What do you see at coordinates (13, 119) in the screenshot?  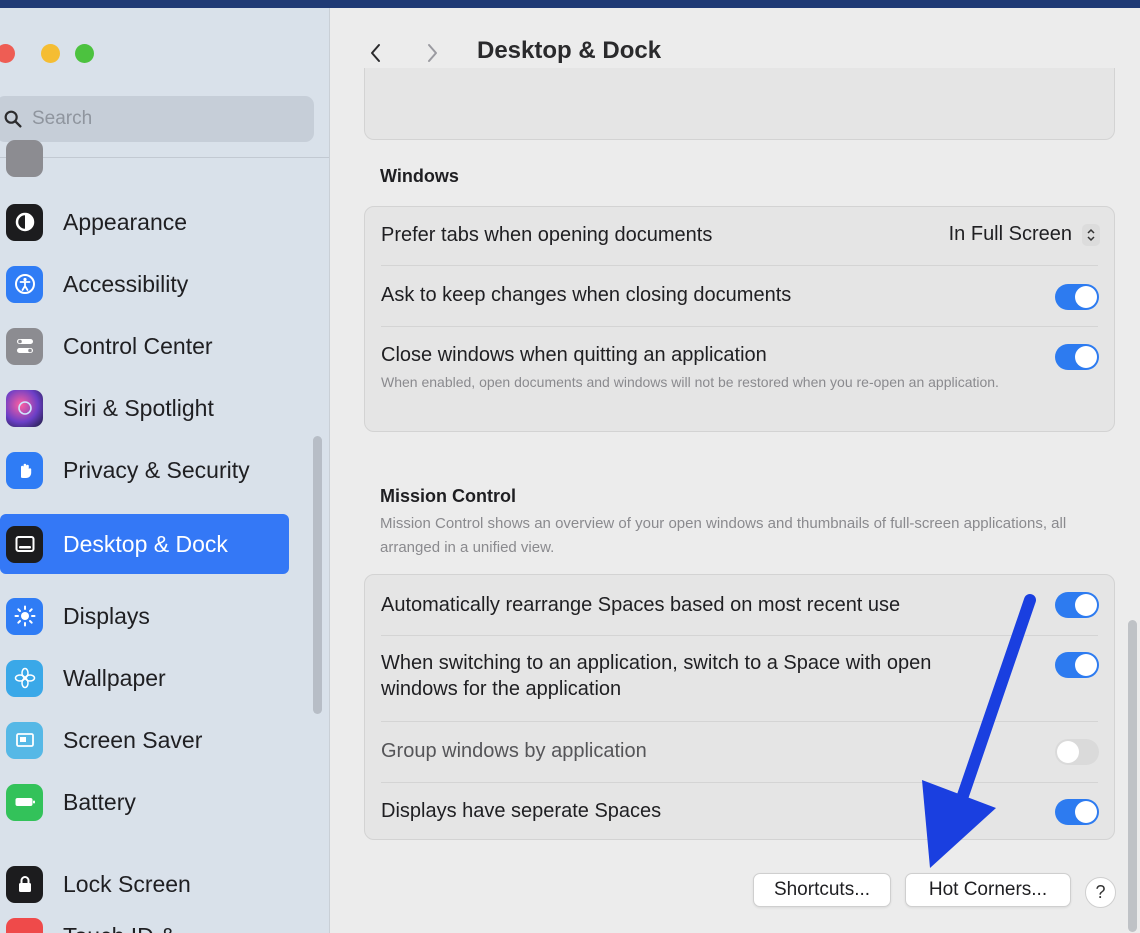 I see `search-icon` at bounding box center [13, 119].